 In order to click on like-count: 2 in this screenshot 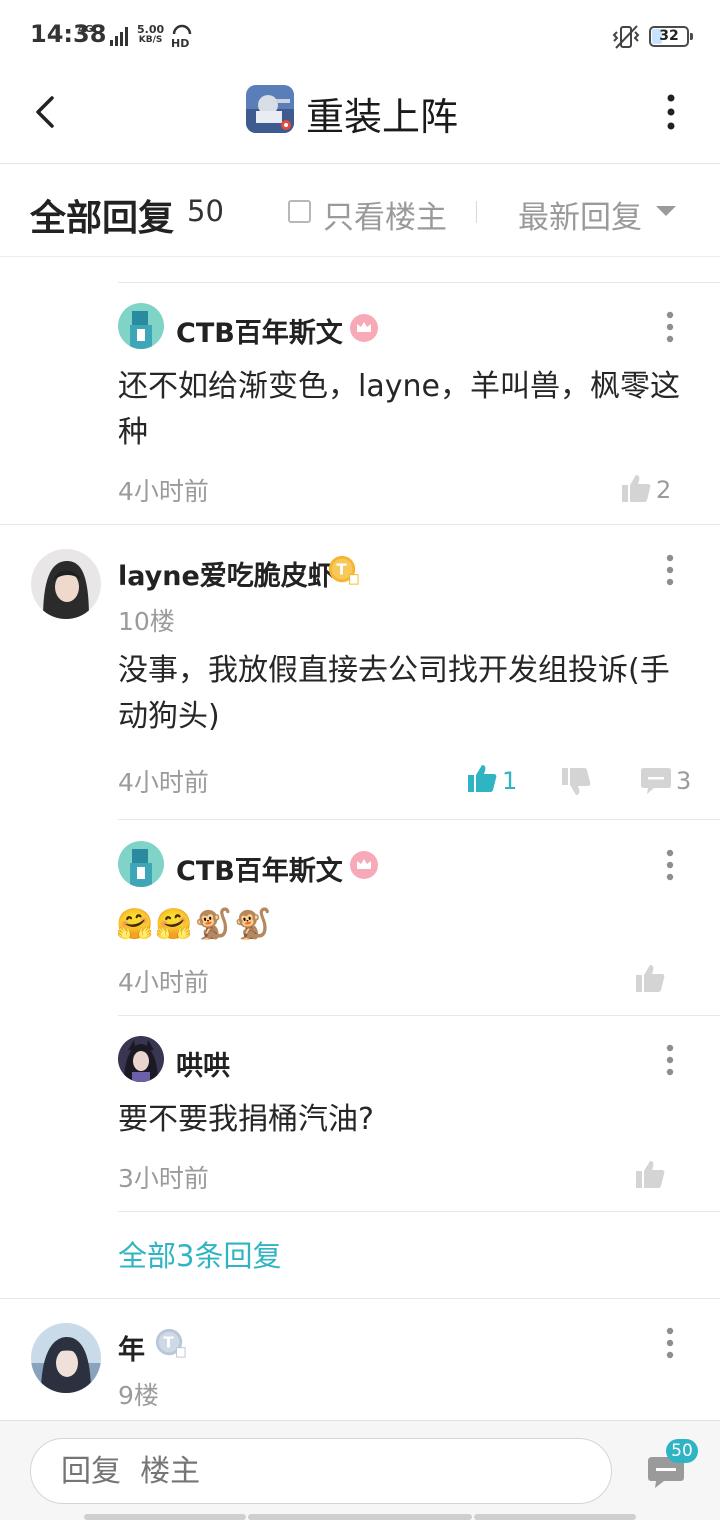, I will do `click(664, 490)`.